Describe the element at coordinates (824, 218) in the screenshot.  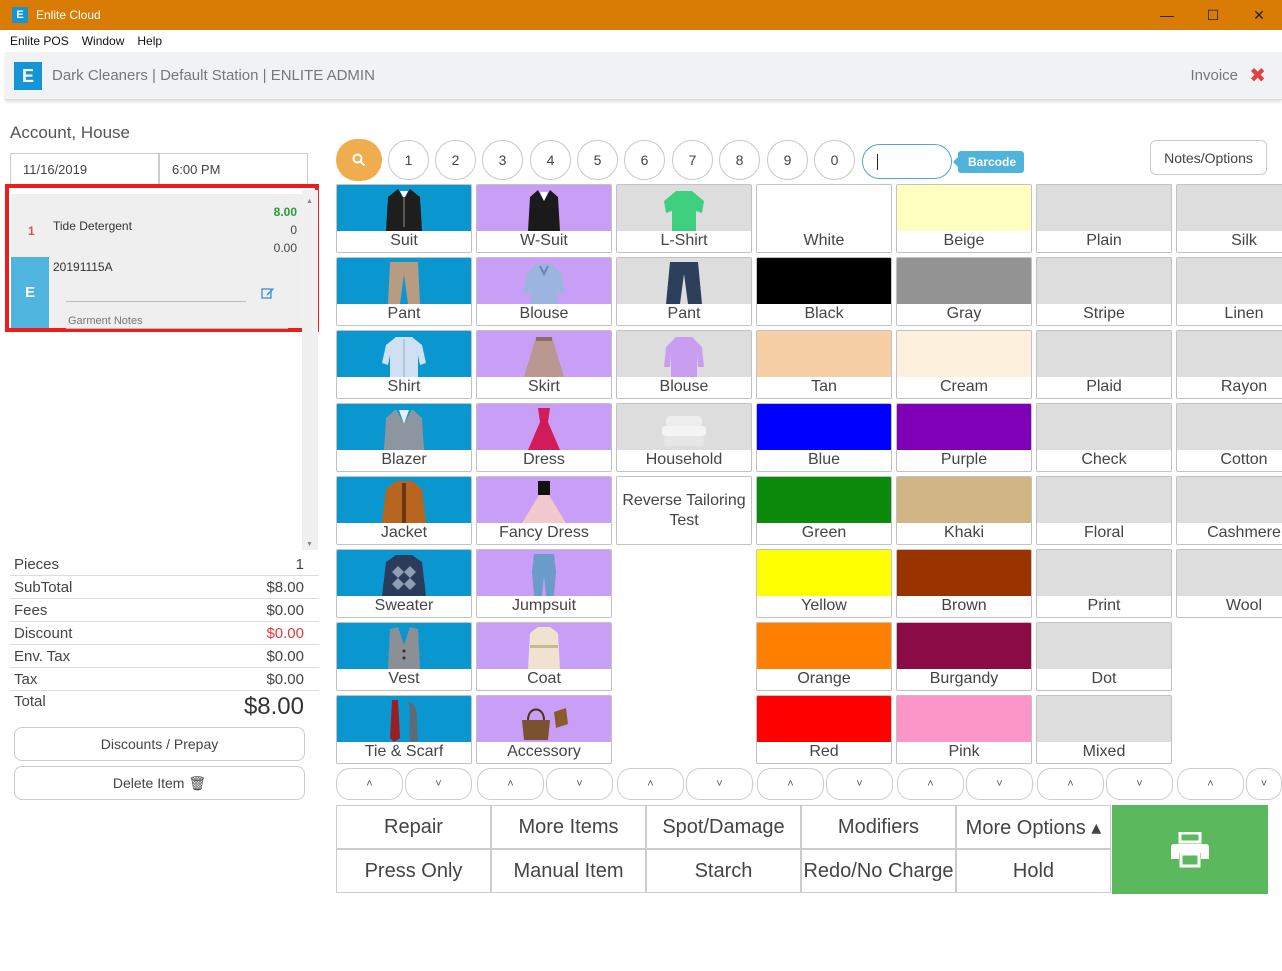
I see `tile-white: White` at that location.